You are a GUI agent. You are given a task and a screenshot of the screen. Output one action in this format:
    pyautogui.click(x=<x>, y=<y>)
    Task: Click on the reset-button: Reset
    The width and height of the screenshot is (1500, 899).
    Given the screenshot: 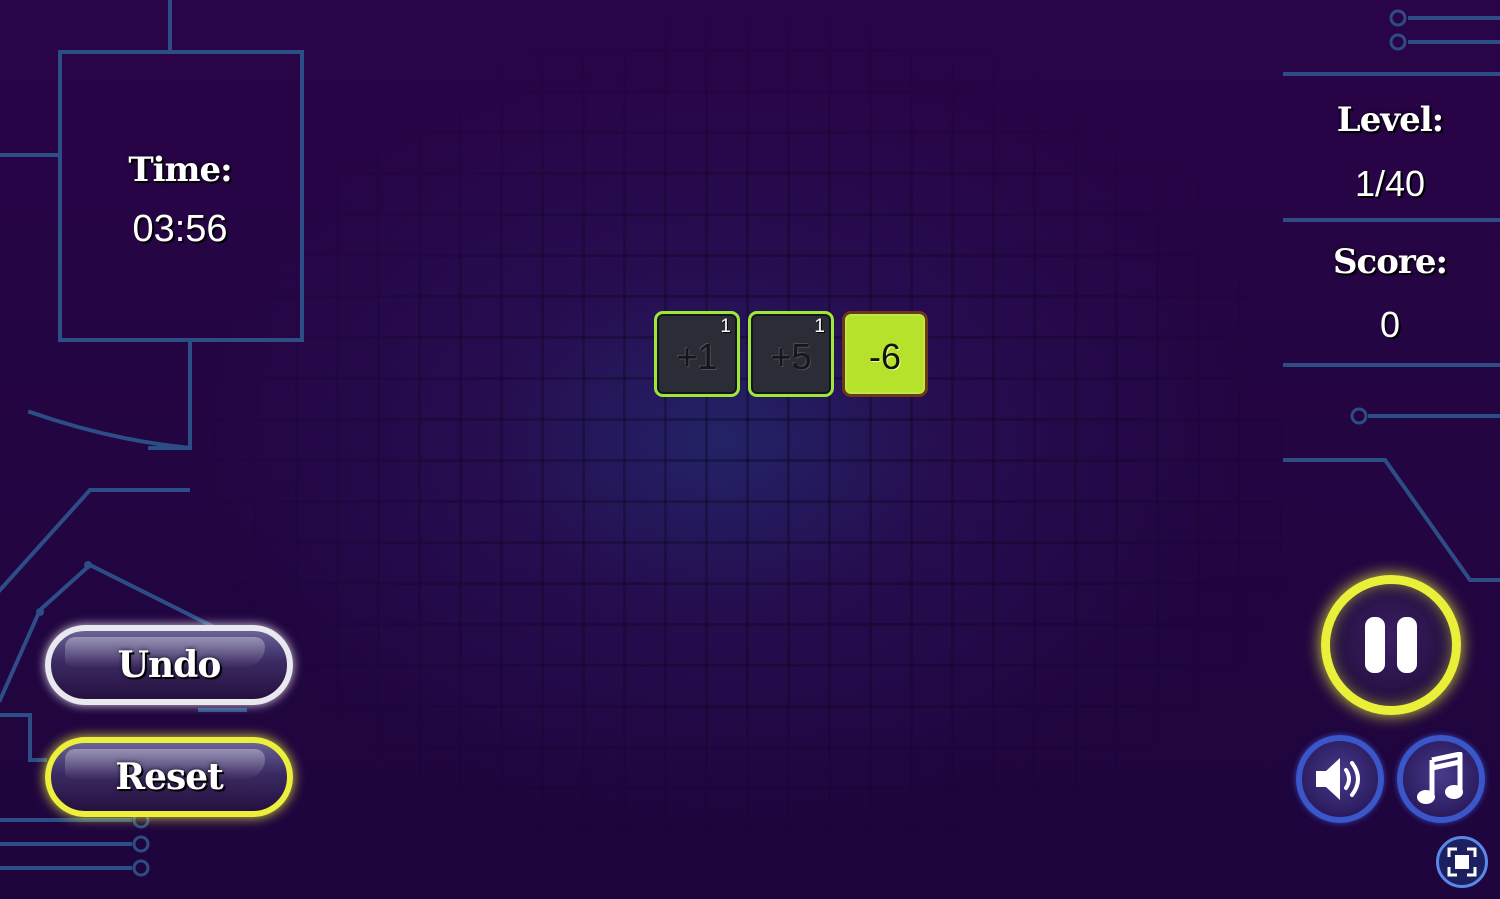 What is the action you would take?
    pyautogui.click(x=169, y=777)
    